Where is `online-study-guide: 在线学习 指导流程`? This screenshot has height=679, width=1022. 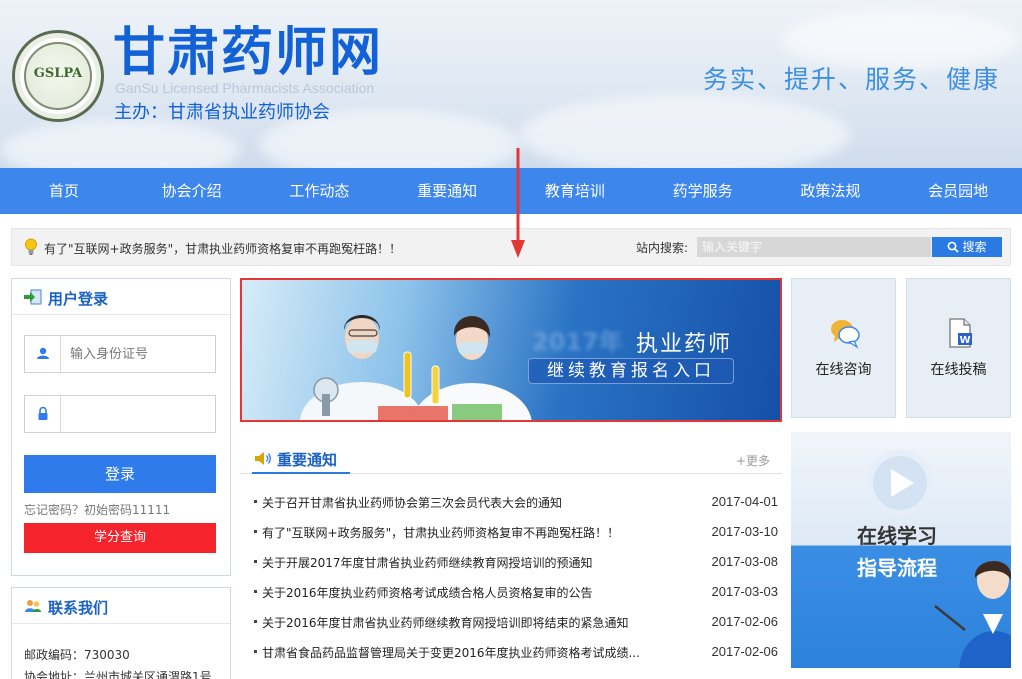 online-study-guide: 在线学习 指导流程 is located at coordinates (901, 550).